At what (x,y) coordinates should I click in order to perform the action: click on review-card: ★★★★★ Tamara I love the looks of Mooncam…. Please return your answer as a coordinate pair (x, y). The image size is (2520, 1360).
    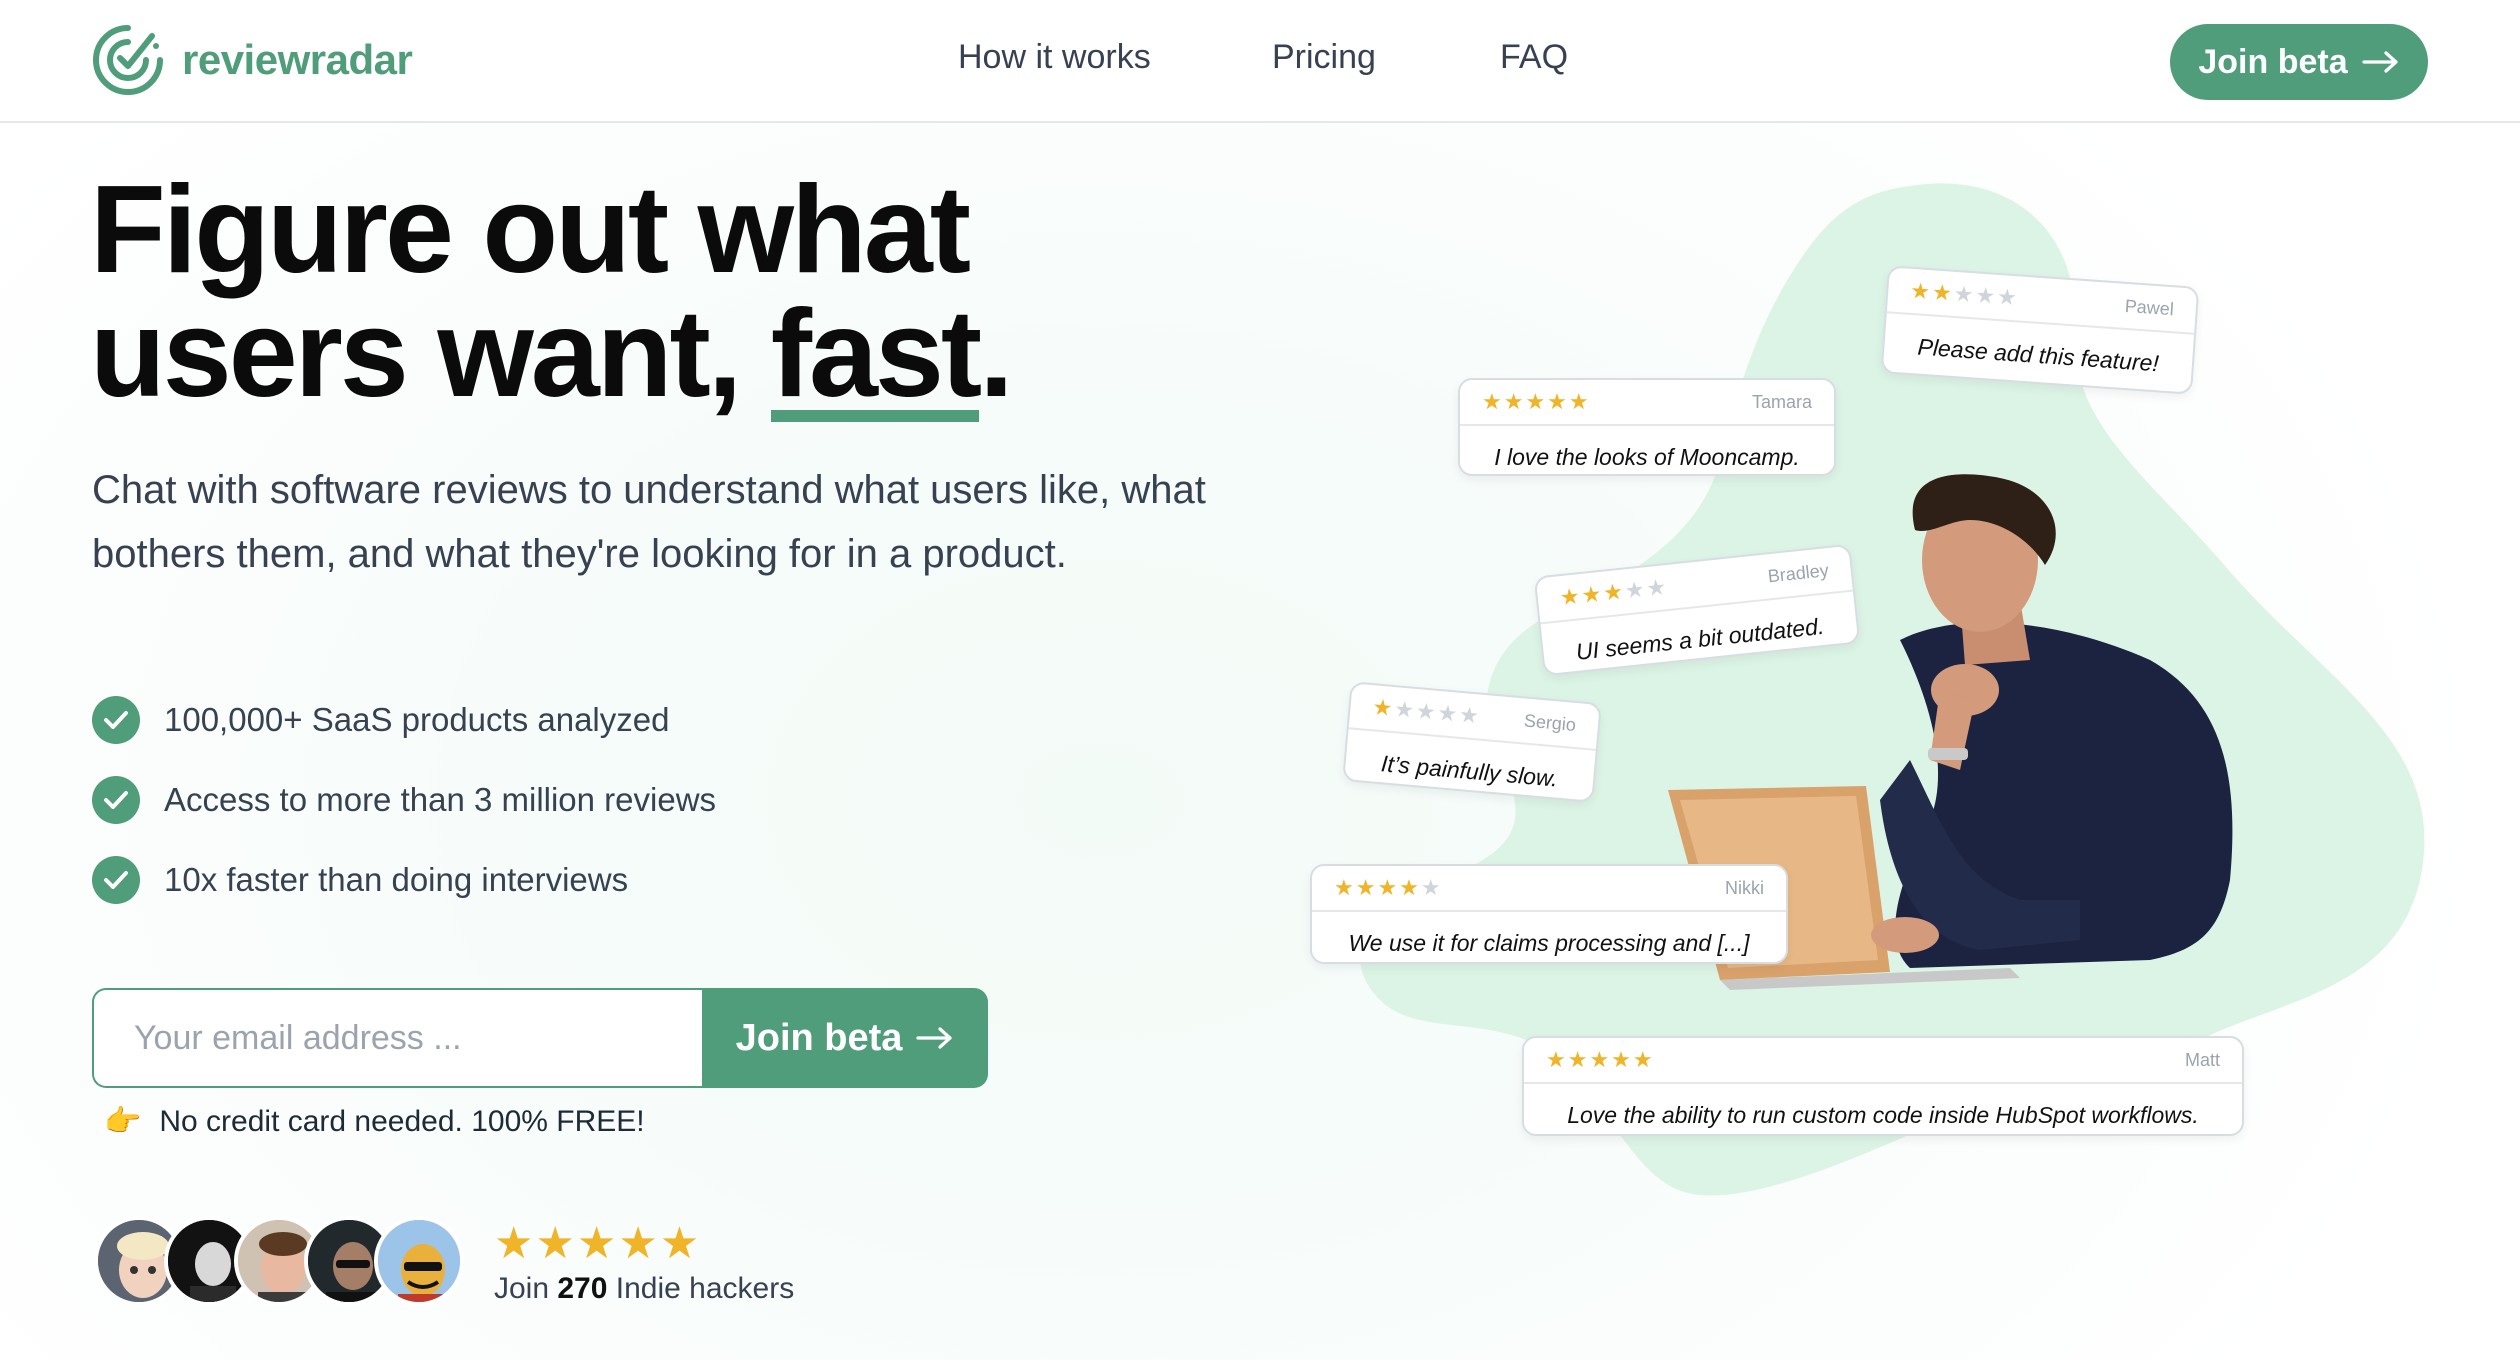
    Looking at the image, I should click on (1647, 427).